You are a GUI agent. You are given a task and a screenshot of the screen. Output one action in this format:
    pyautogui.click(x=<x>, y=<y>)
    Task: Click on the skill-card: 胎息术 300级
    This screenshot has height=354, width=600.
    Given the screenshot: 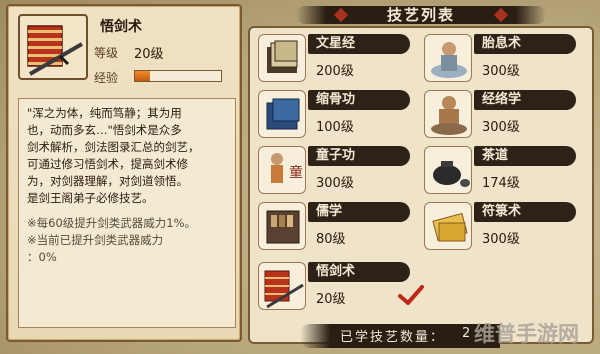 What is the action you would take?
    pyautogui.click(x=507, y=58)
    